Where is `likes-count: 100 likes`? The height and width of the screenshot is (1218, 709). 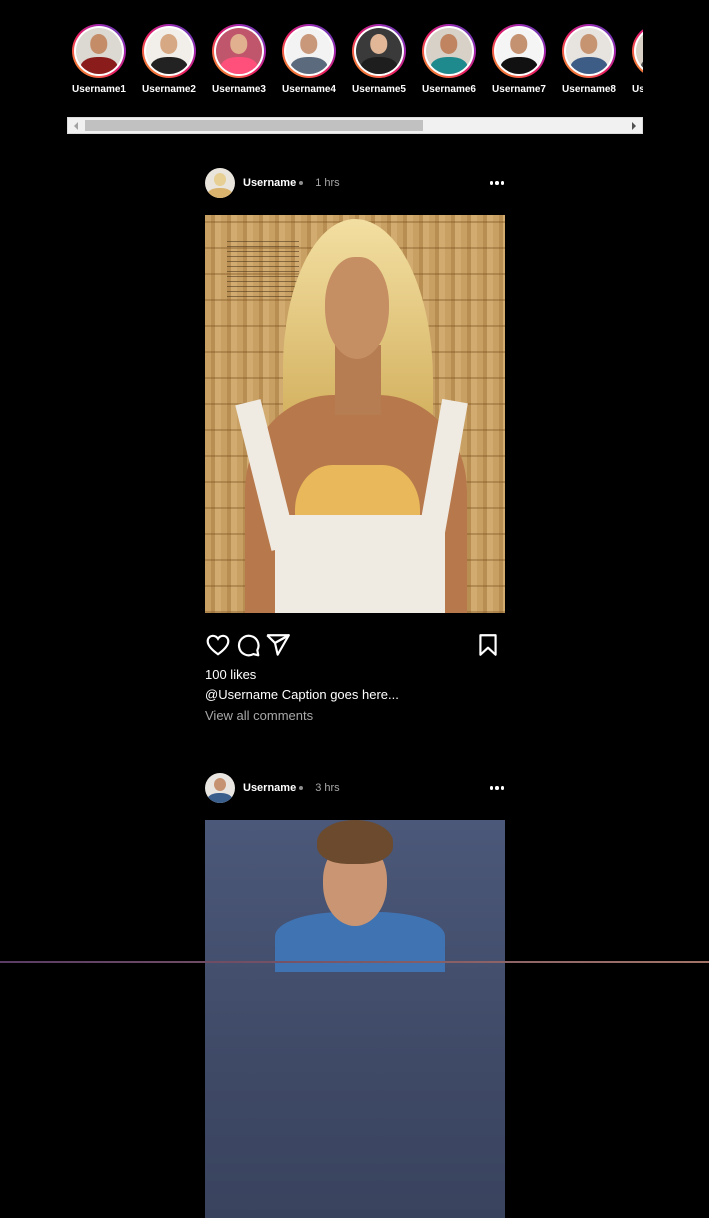
likes-count: 100 likes is located at coordinates (355, 674).